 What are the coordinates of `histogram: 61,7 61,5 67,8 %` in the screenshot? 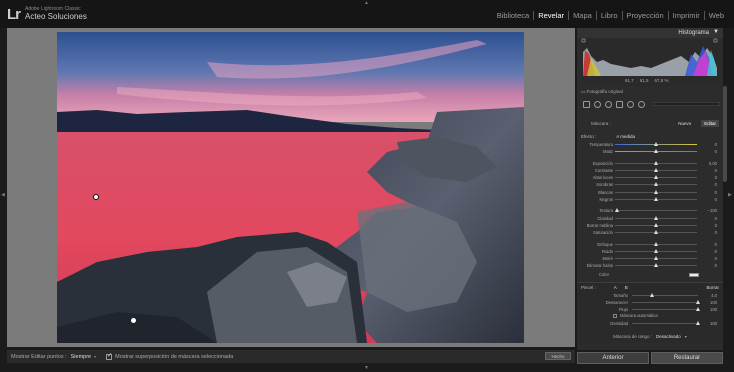 It's located at (650, 62).